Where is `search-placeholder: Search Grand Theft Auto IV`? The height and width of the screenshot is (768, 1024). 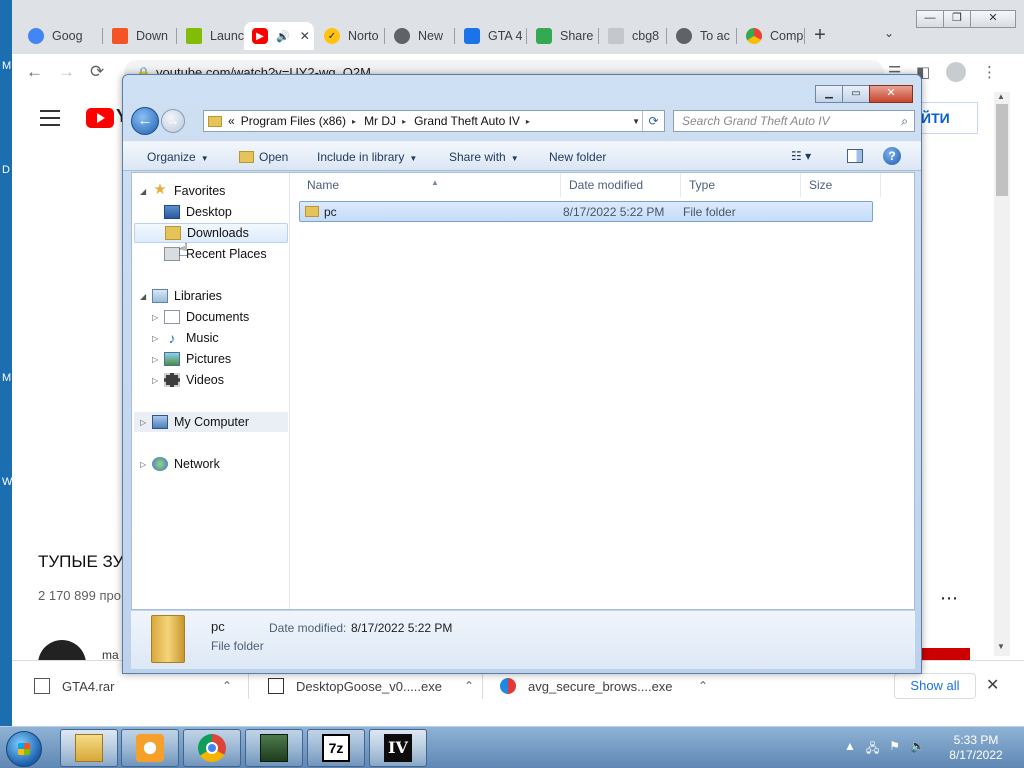
search-placeholder: Search Grand Theft Auto IV is located at coordinates (756, 121).